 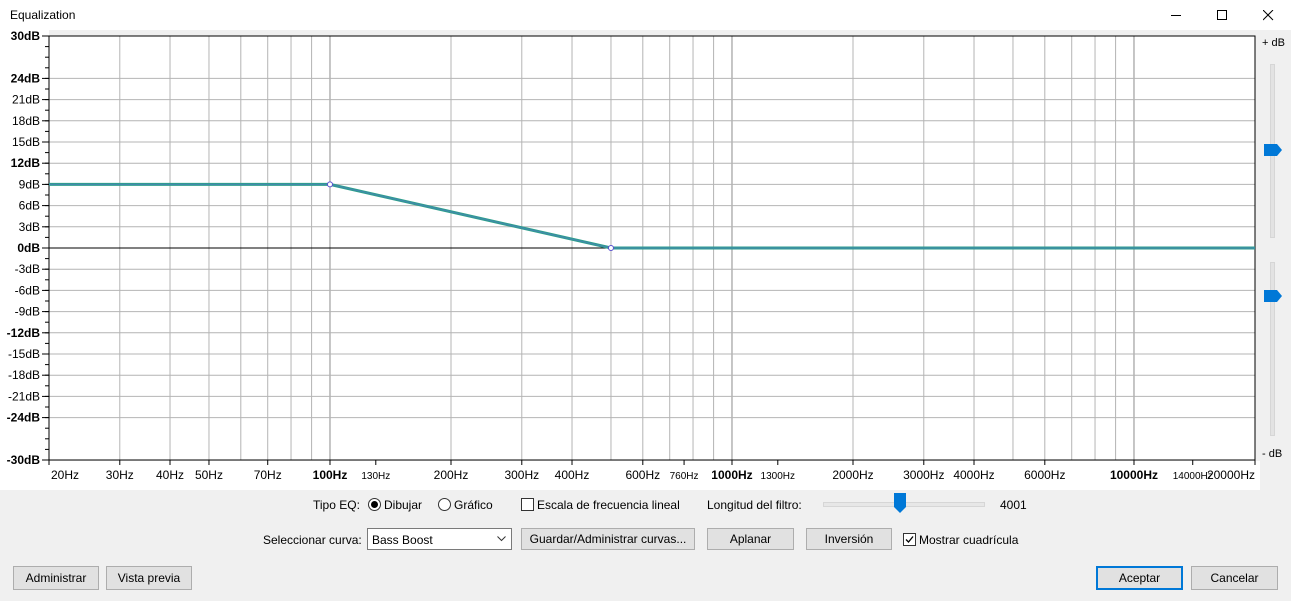 What do you see at coordinates (1273, 150) in the screenshot?
I see `max-gain-slider-thumb` at bounding box center [1273, 150].